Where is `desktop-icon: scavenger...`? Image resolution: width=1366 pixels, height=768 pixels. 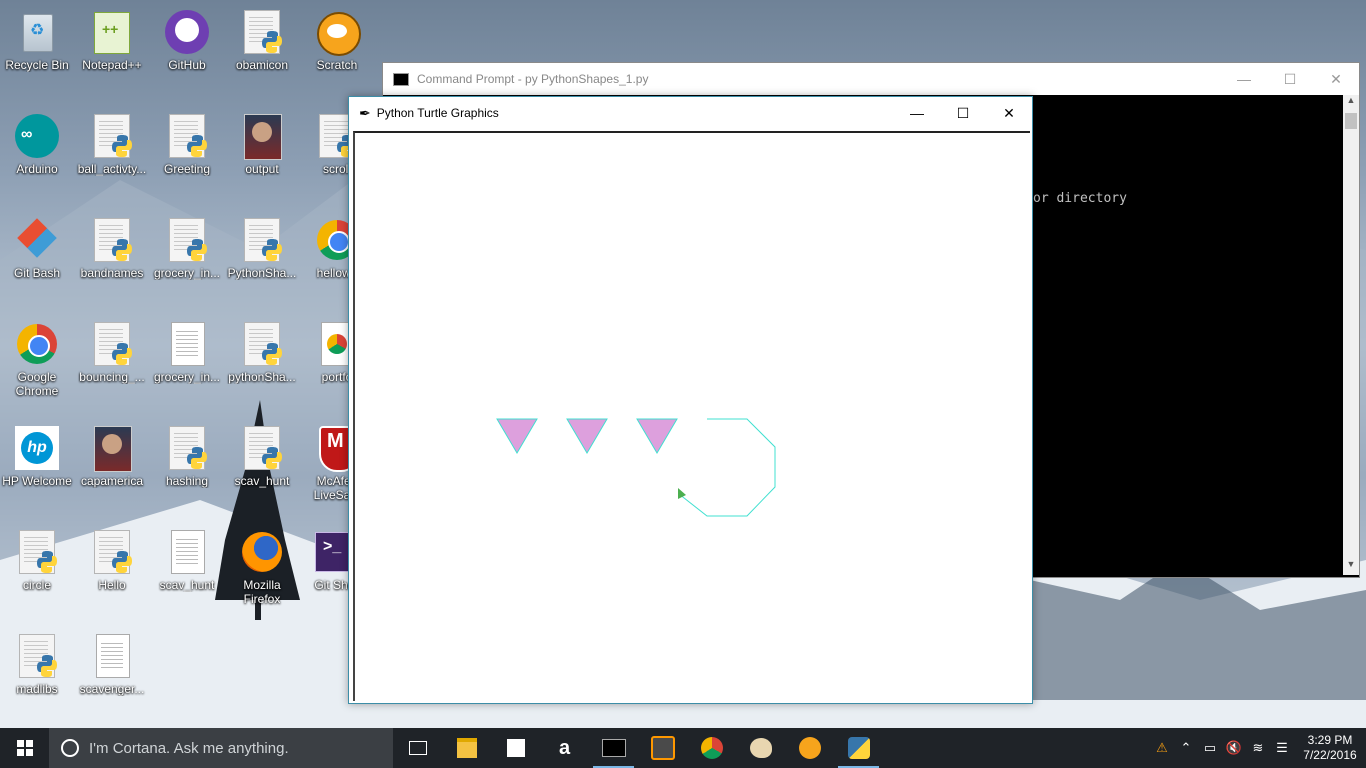
desktop-icon: scavenger... is located at coordinates (112, 664).